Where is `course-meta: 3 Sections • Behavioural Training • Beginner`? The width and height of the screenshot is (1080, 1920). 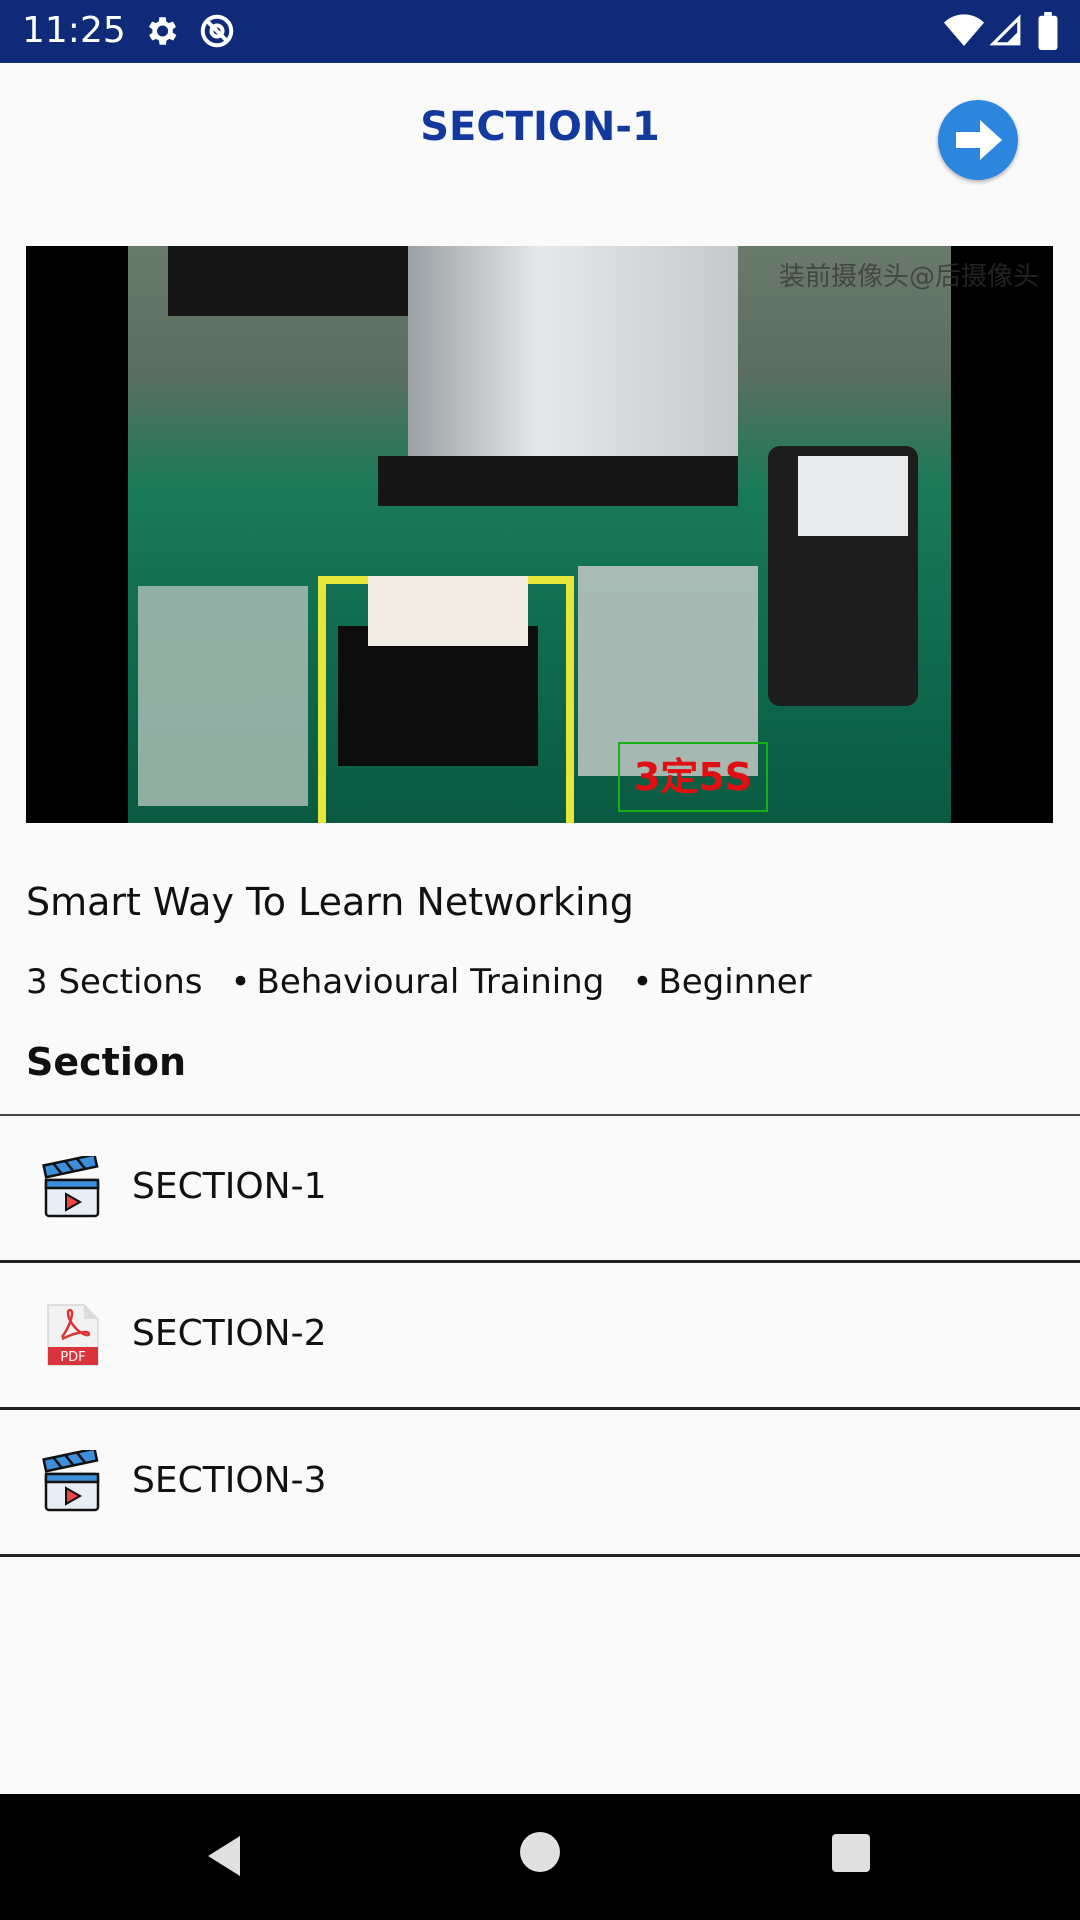 course-meta: 3 Sections • Behavioural Training • Beginner is located at coordinates (419, 982).